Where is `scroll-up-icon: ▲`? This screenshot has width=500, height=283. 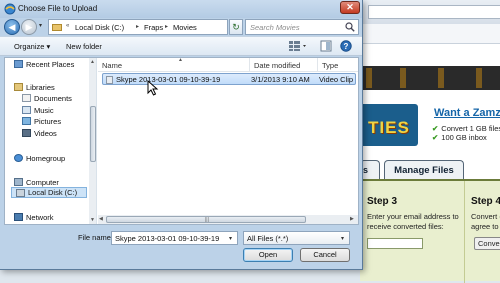 scroll-up-icon: ▲ is located at coordinates (92, 62).